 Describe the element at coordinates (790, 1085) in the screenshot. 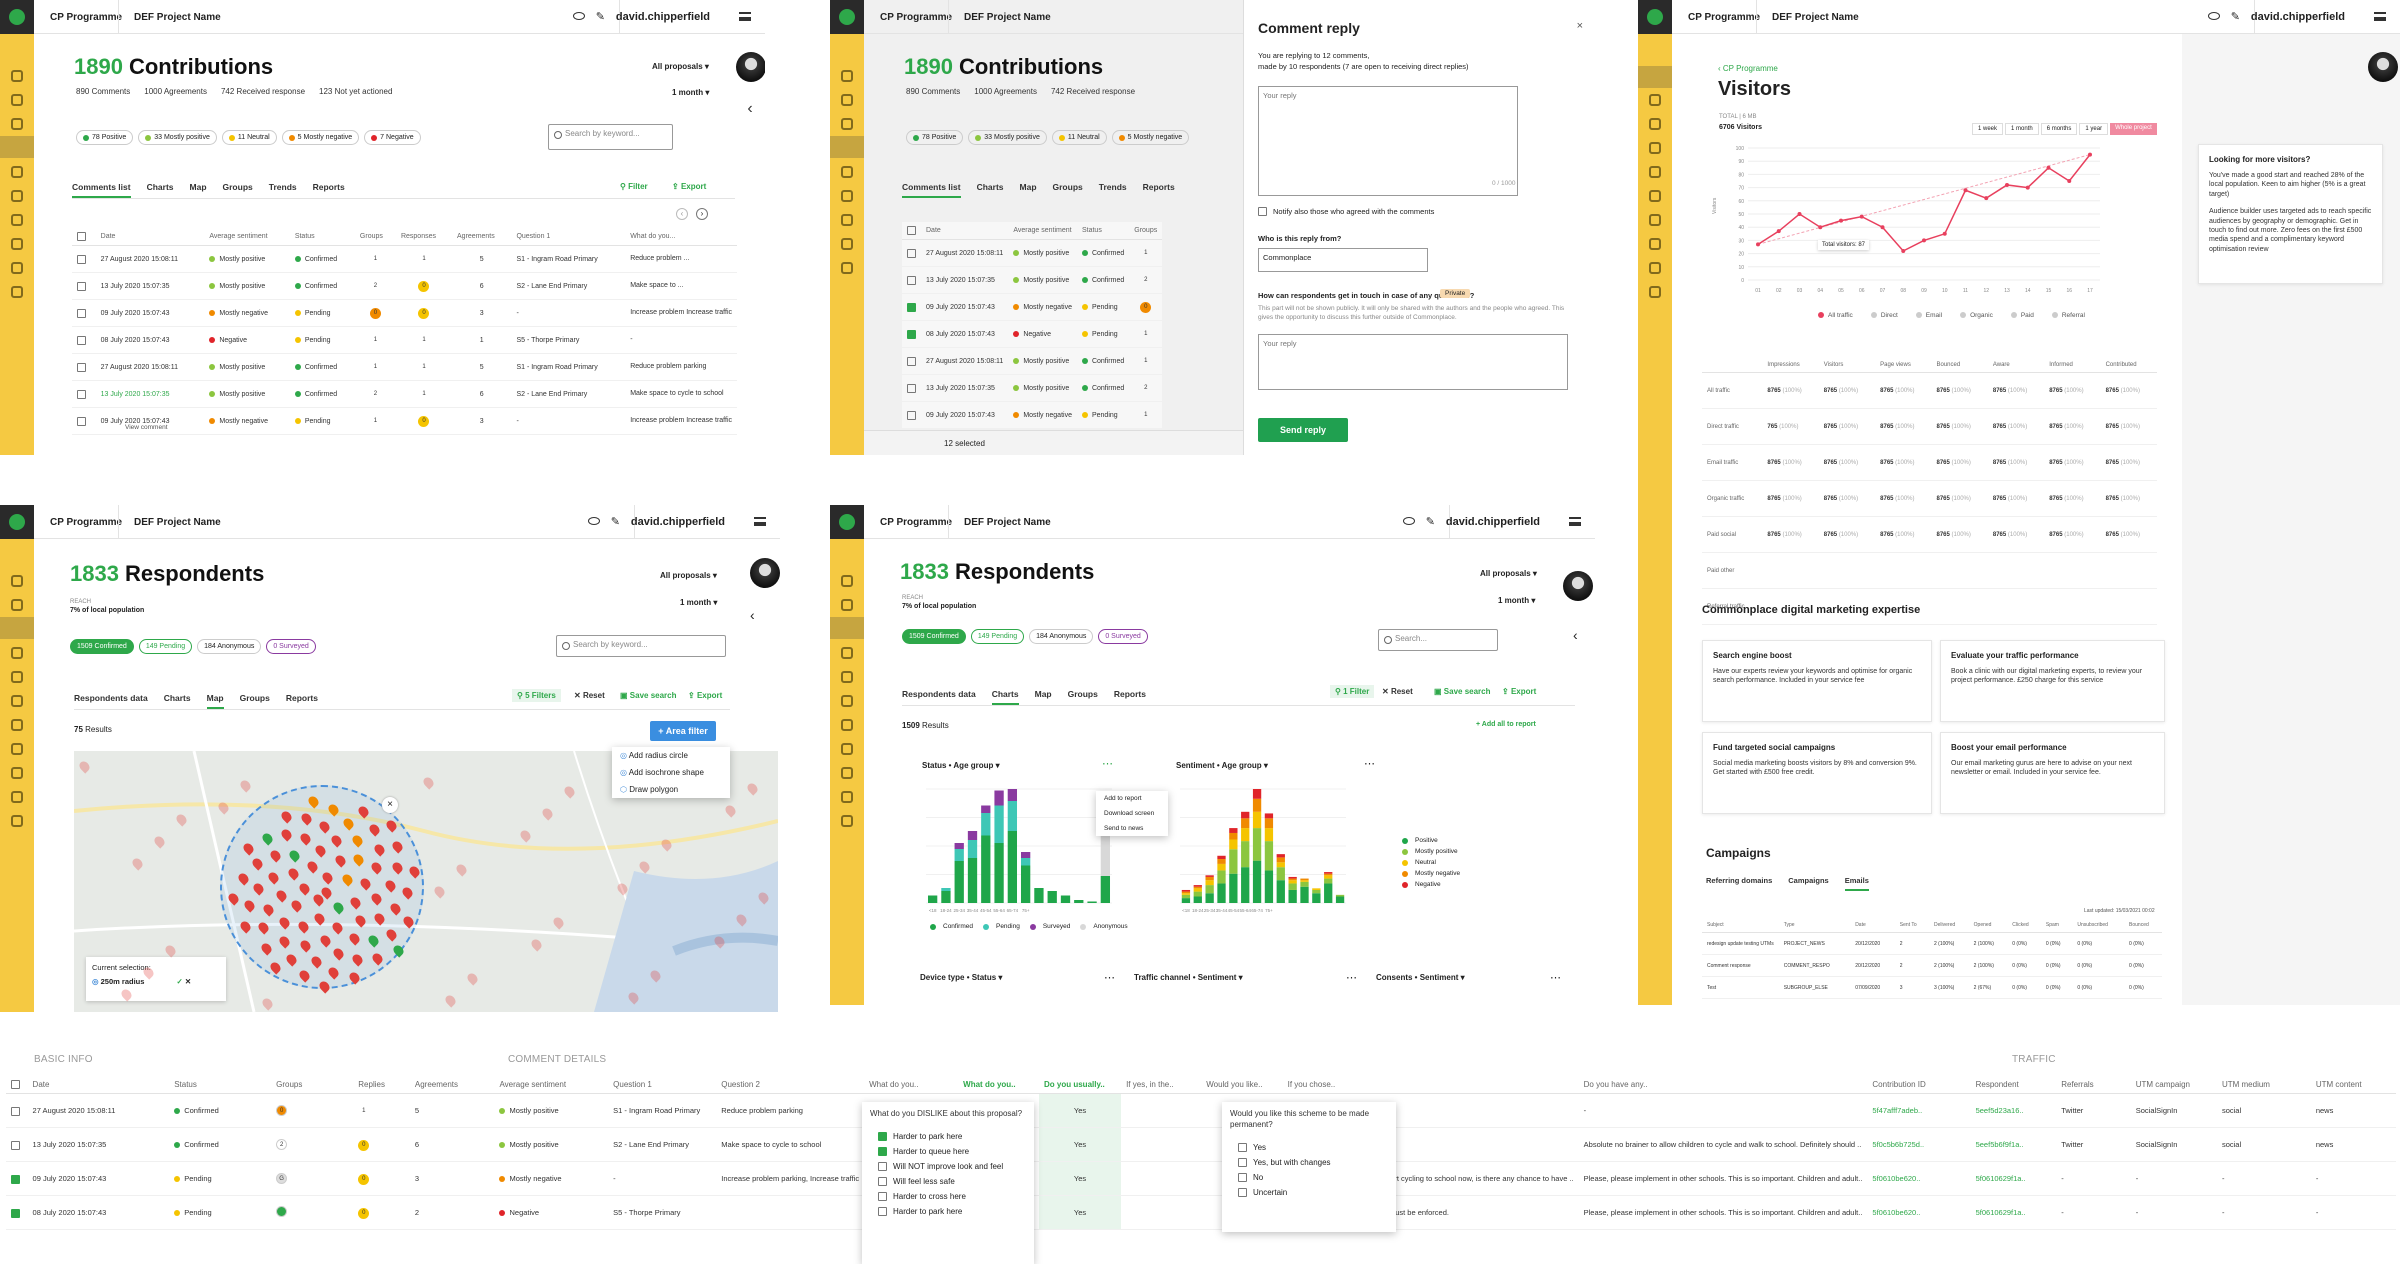

I see `col-header: Question 2` at that location.